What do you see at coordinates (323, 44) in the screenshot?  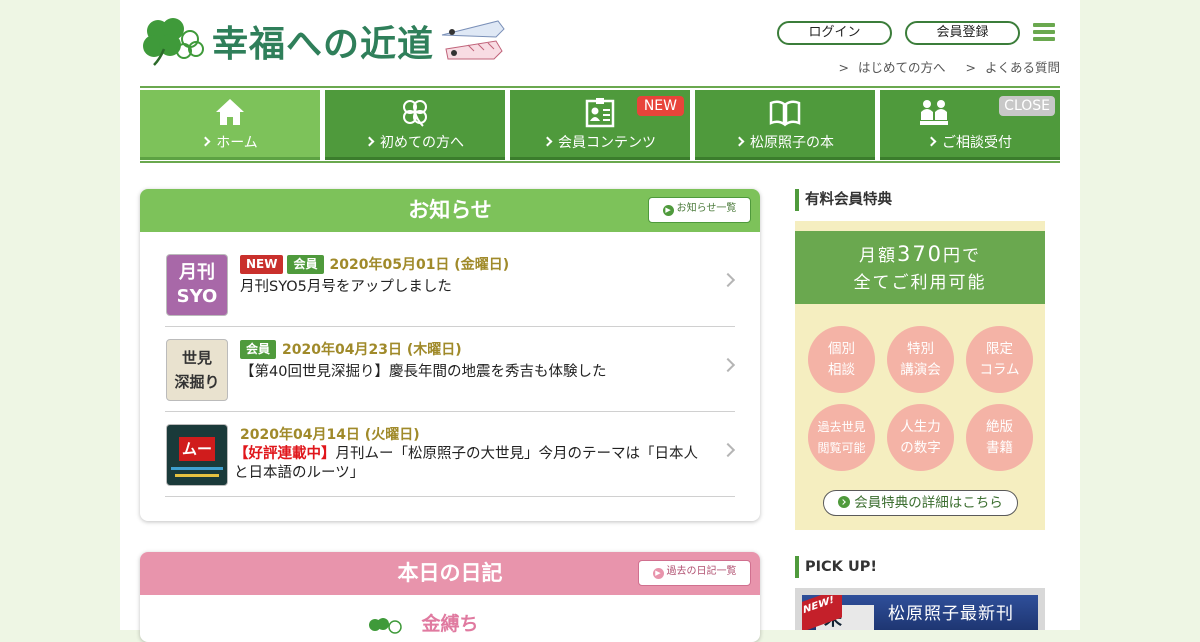 I see `logo-text: 幸福への近道` at bounding box center [323, 44].